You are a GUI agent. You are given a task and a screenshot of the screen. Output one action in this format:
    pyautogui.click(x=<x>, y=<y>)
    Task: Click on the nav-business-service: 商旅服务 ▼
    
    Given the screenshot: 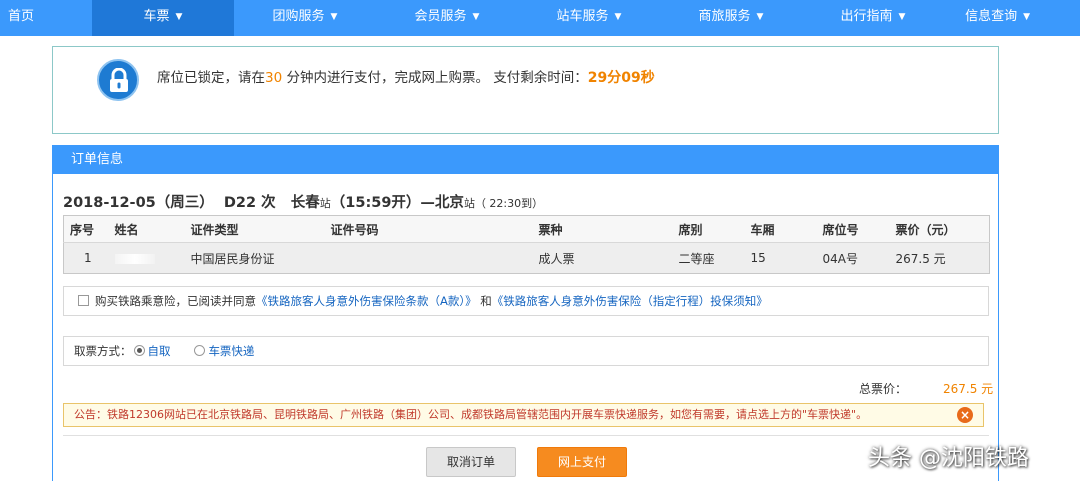 What is the action you would take?
    pyautogui.click(x=731, y=18)
    